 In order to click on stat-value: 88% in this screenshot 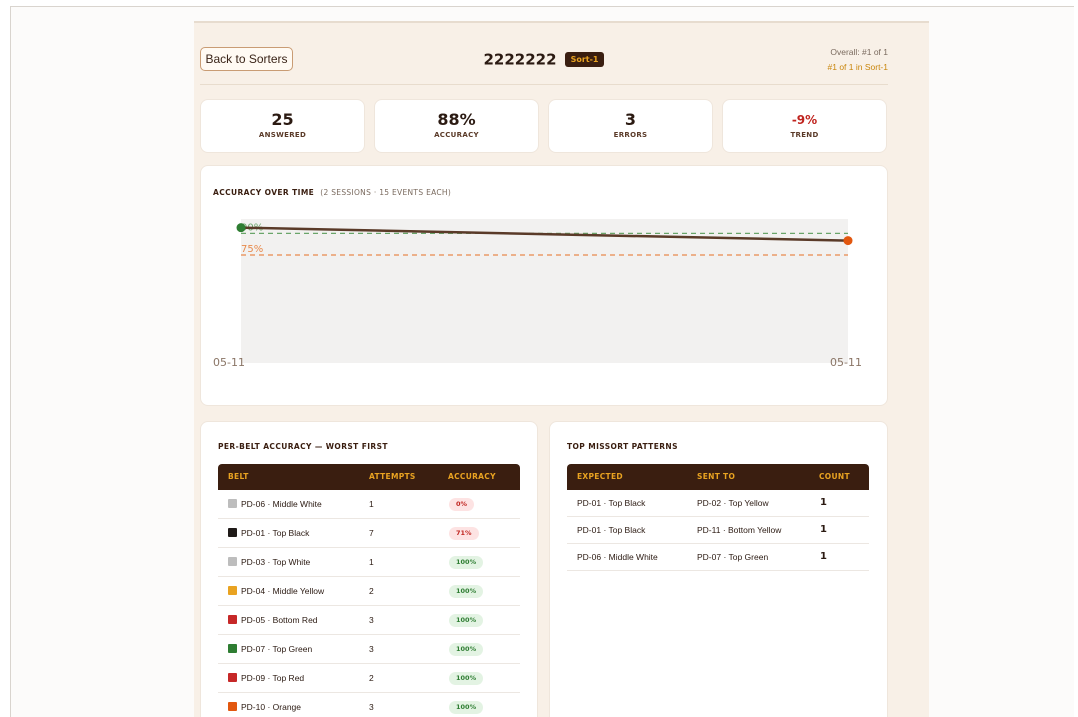, I will do `click(456, 119)`.